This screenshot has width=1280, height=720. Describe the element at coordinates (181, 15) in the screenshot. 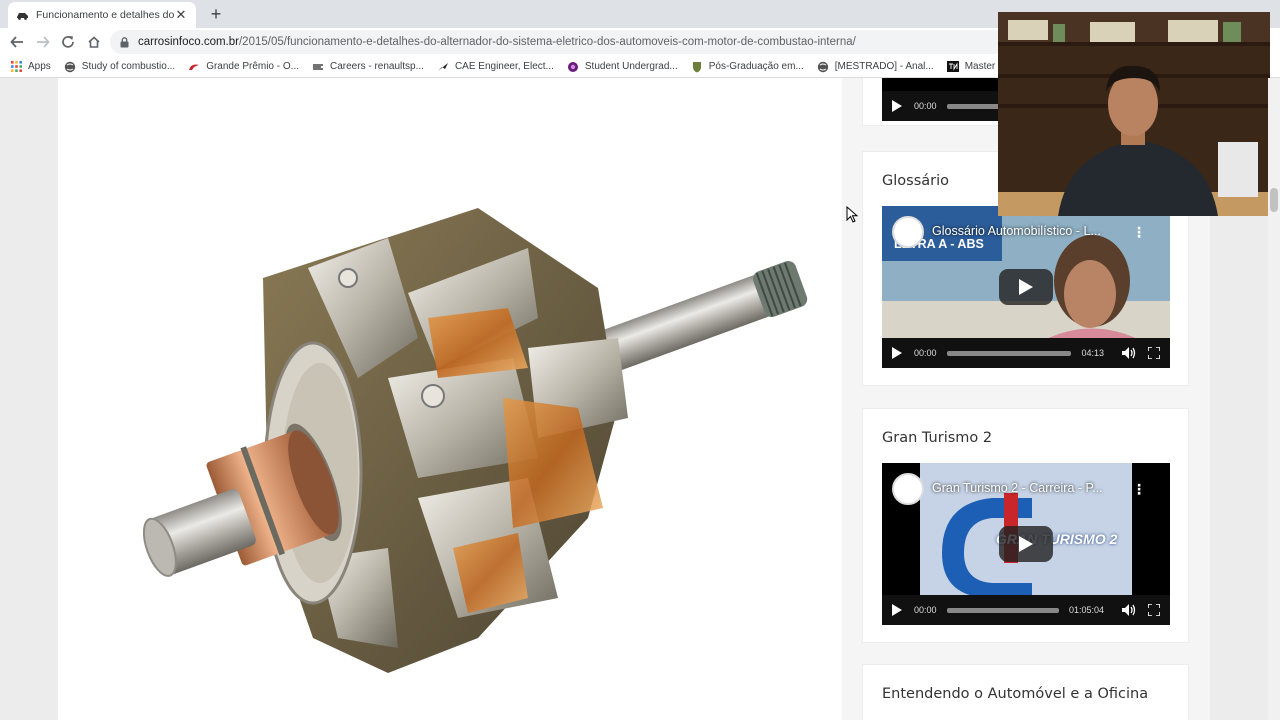

I see `tab-close-icon: ✕` at that location.